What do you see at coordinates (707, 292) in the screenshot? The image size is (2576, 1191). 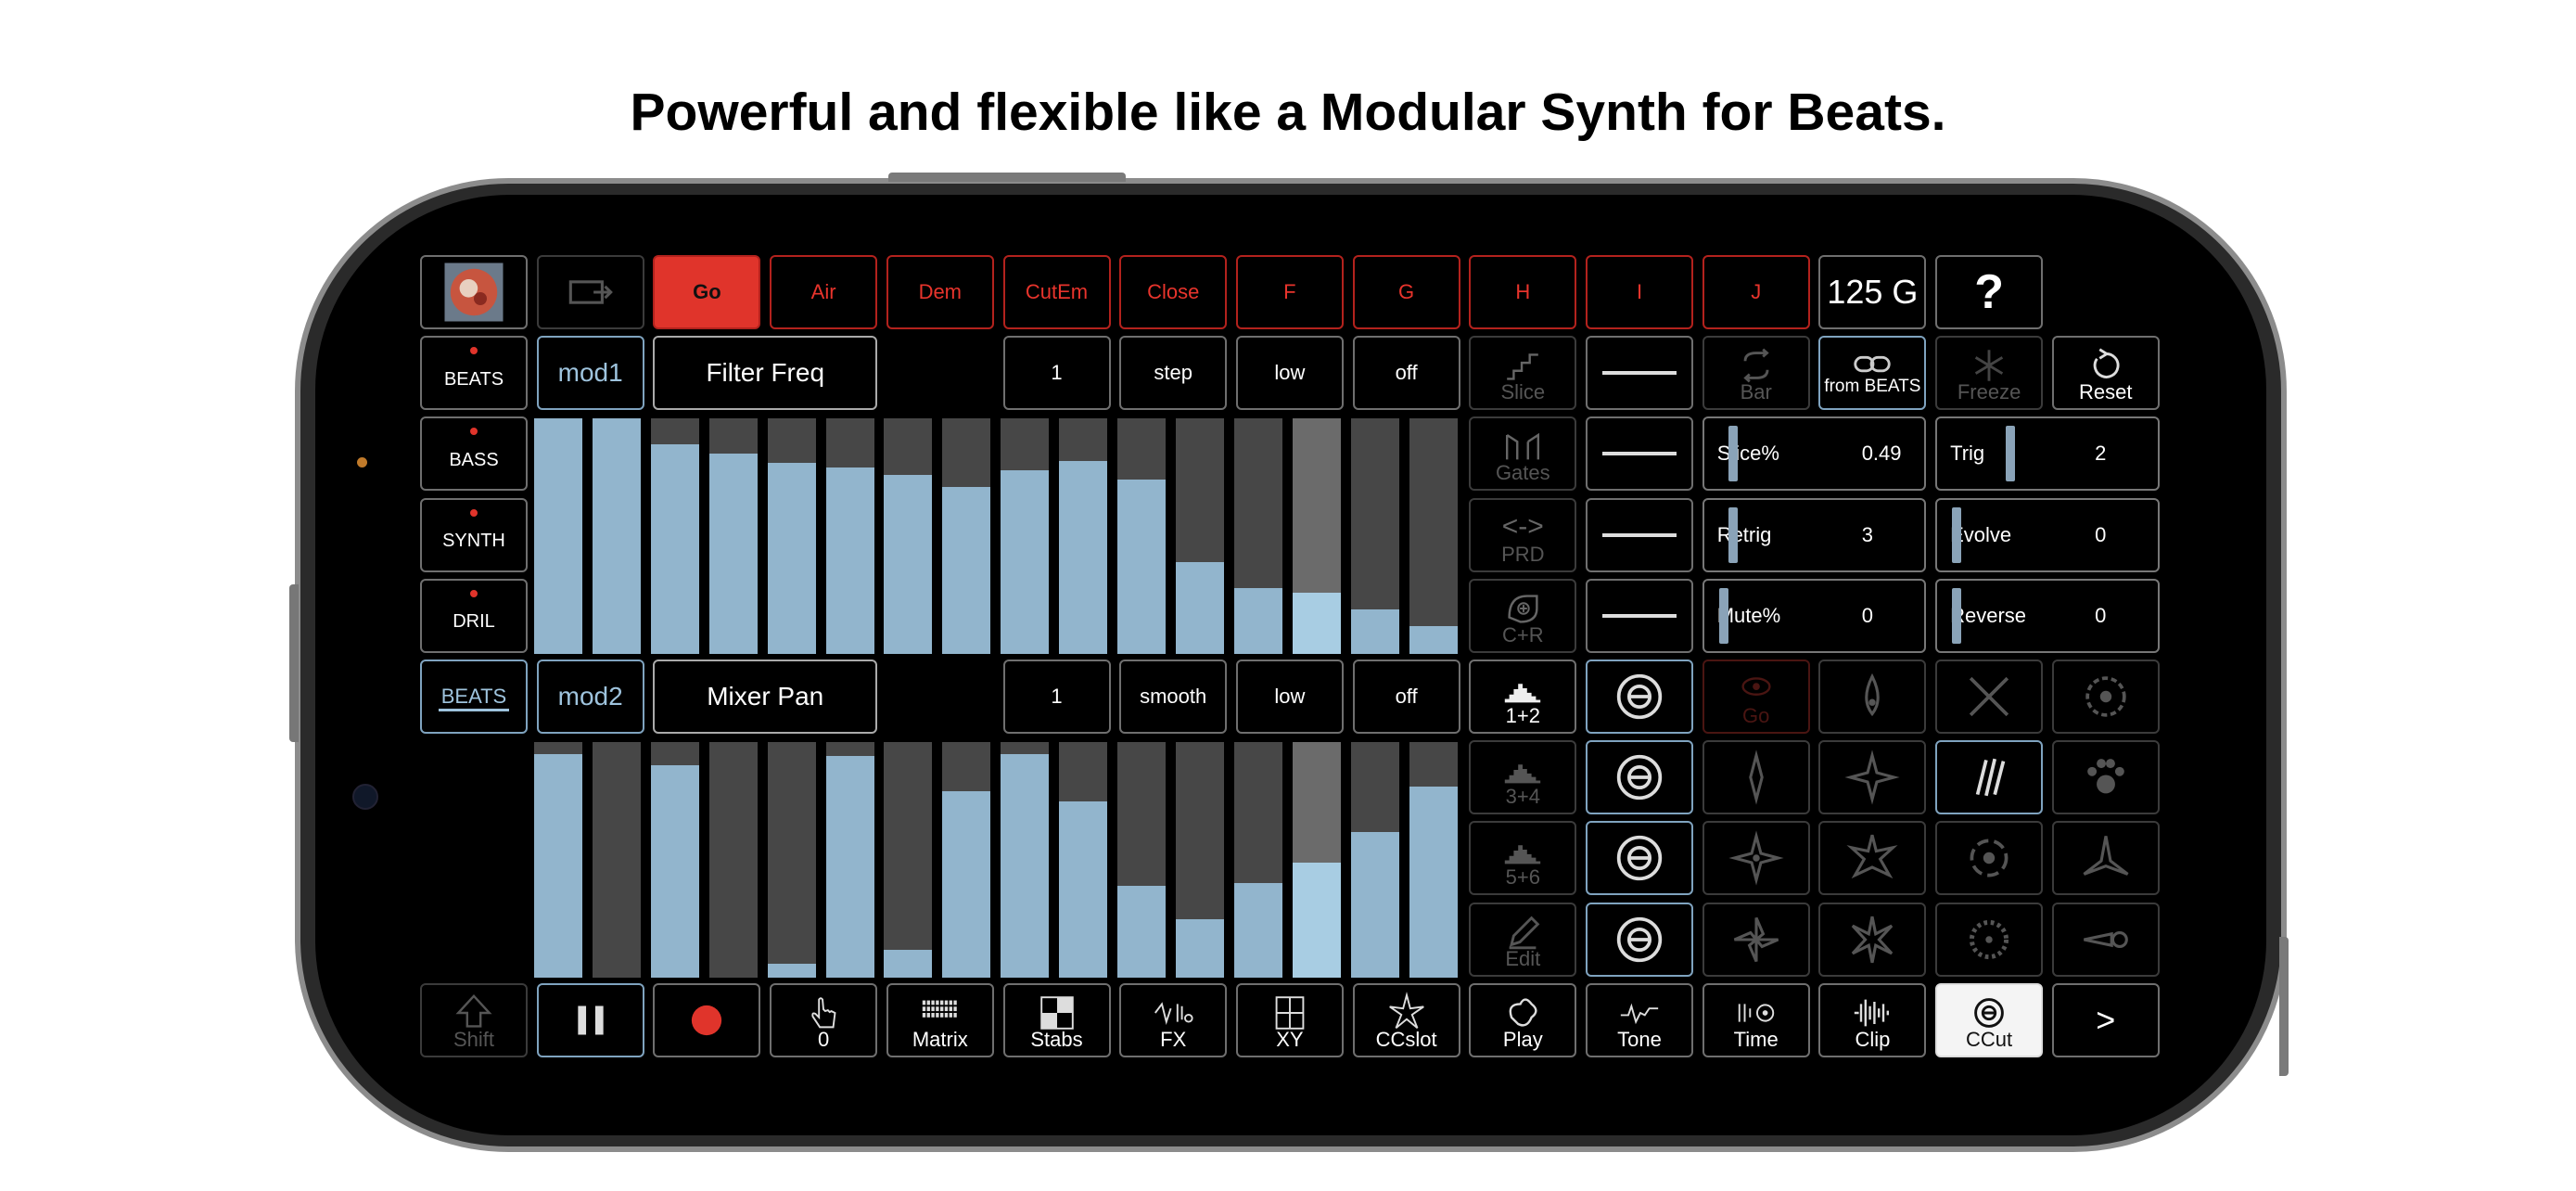 I see `scene-button-go: Go` at bounding box center [707, 292].